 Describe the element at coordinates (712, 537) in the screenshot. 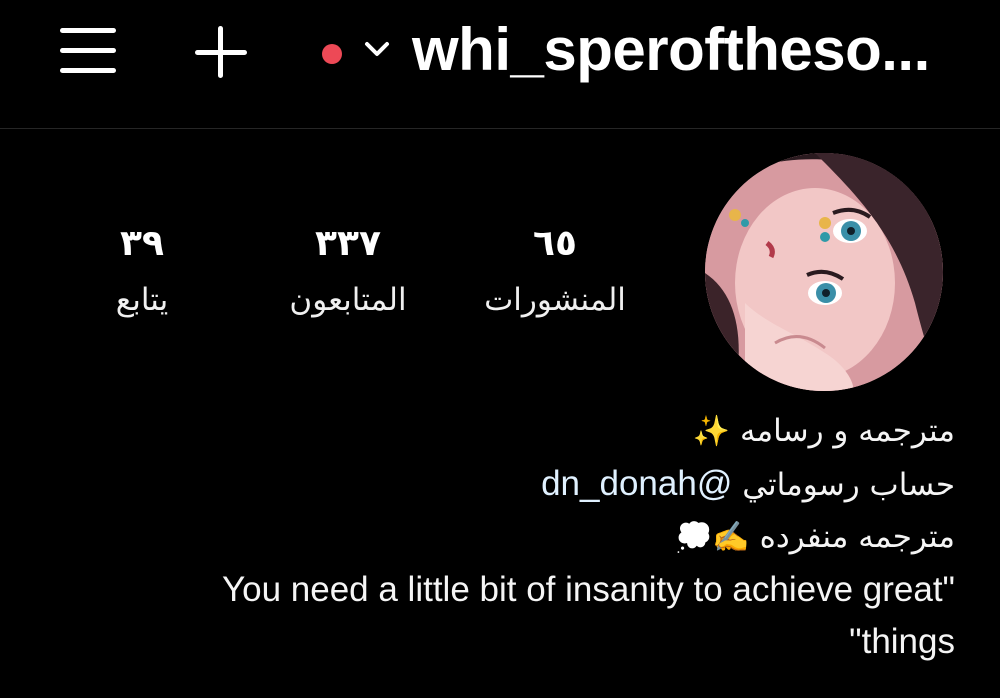

I see `writing-hand-thought-icon: ✍️💭` at that location.